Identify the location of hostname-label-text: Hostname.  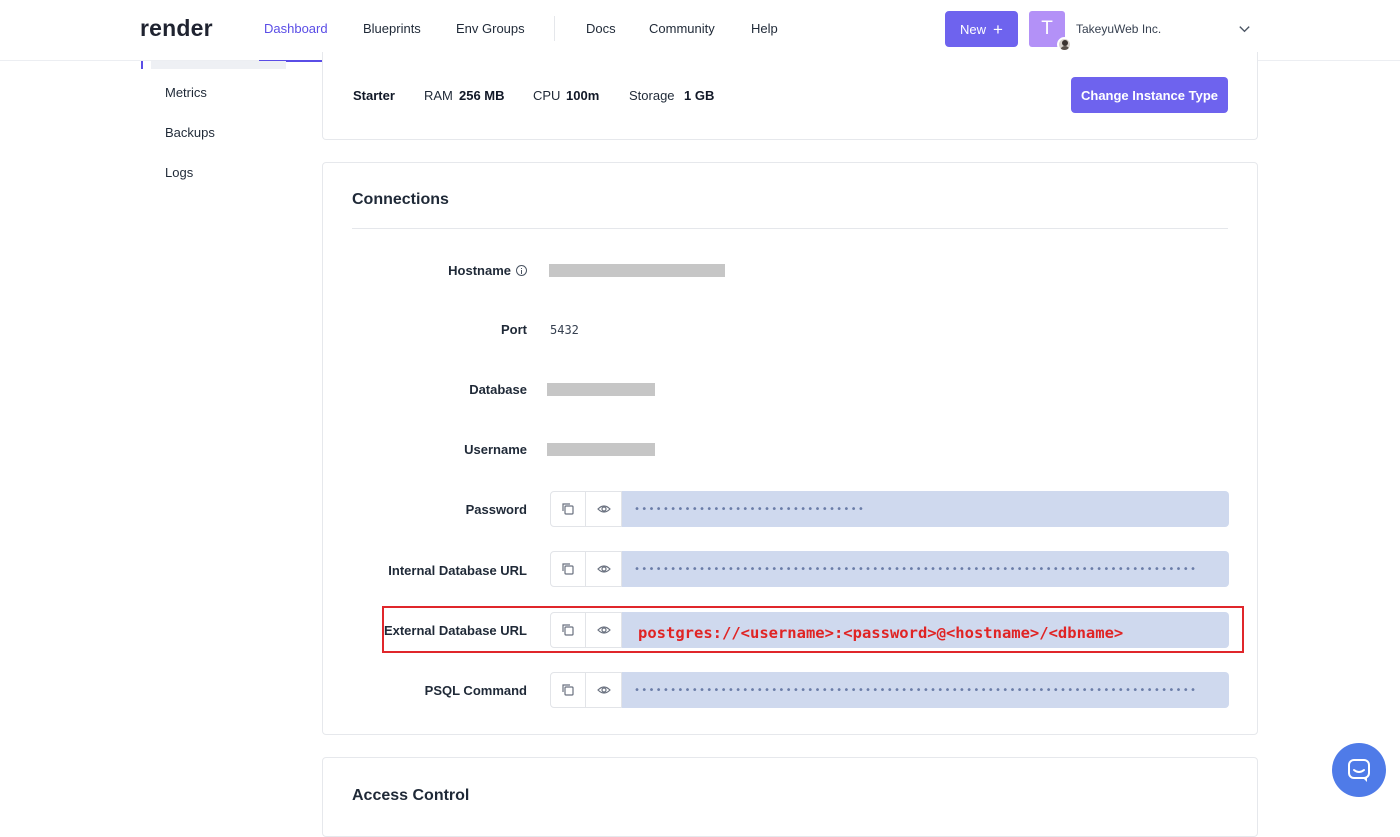
(479, 270).